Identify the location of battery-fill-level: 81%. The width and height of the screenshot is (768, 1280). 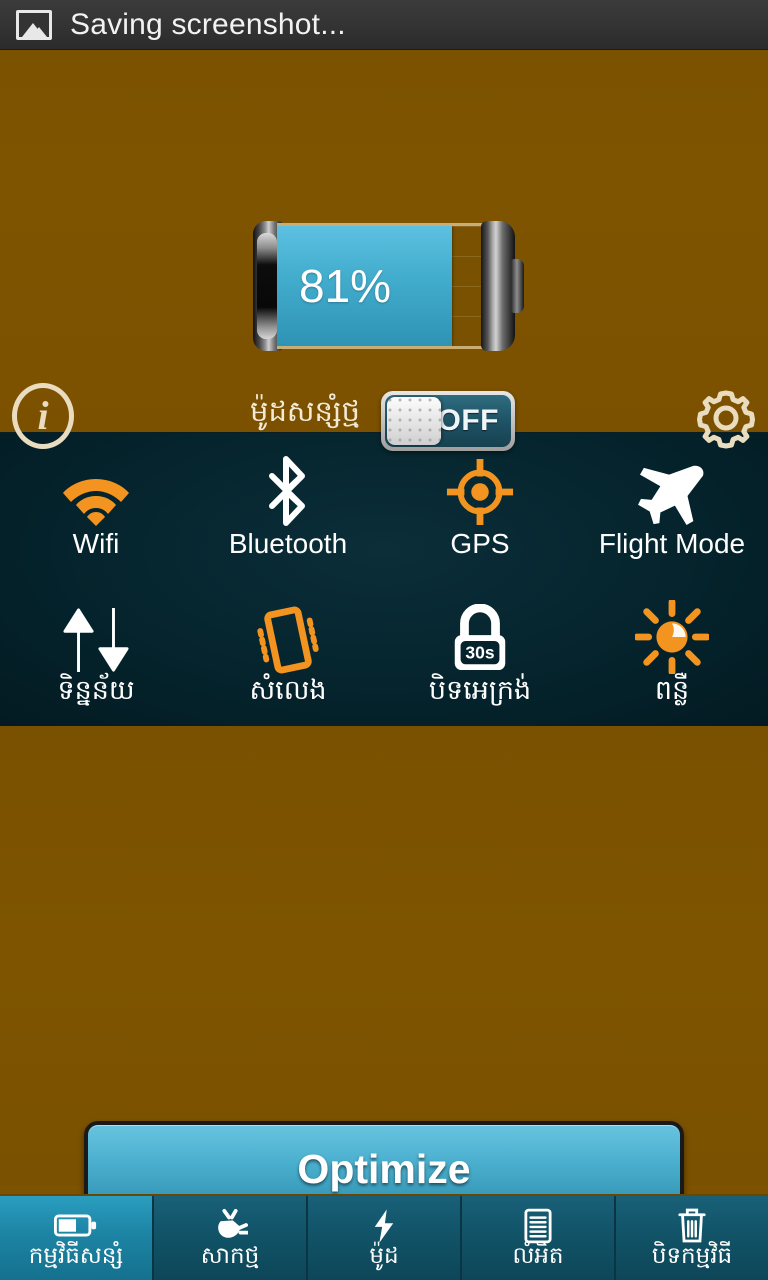
(364, 286).